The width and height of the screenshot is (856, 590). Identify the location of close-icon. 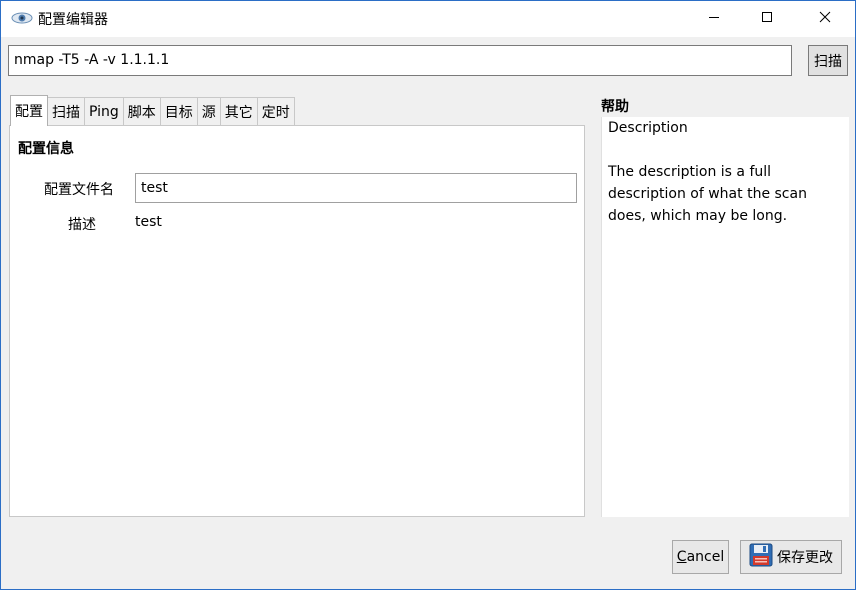
(825, 19).